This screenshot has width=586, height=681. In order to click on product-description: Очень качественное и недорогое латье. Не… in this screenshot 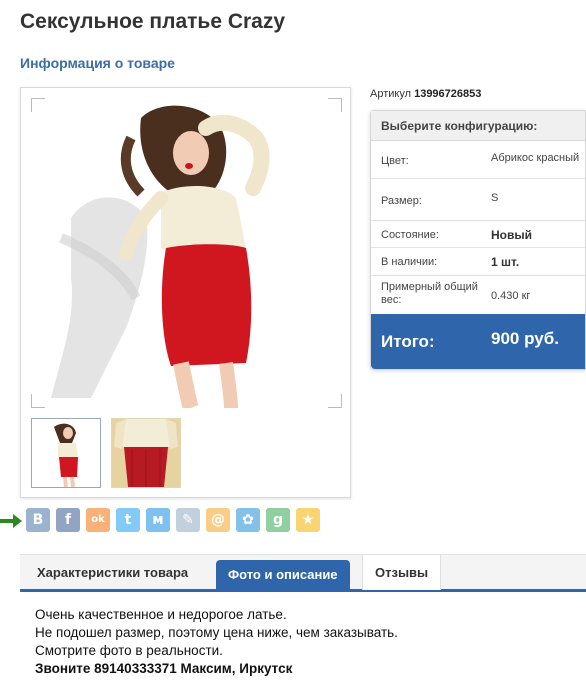, I will do `click(216, 642)`.